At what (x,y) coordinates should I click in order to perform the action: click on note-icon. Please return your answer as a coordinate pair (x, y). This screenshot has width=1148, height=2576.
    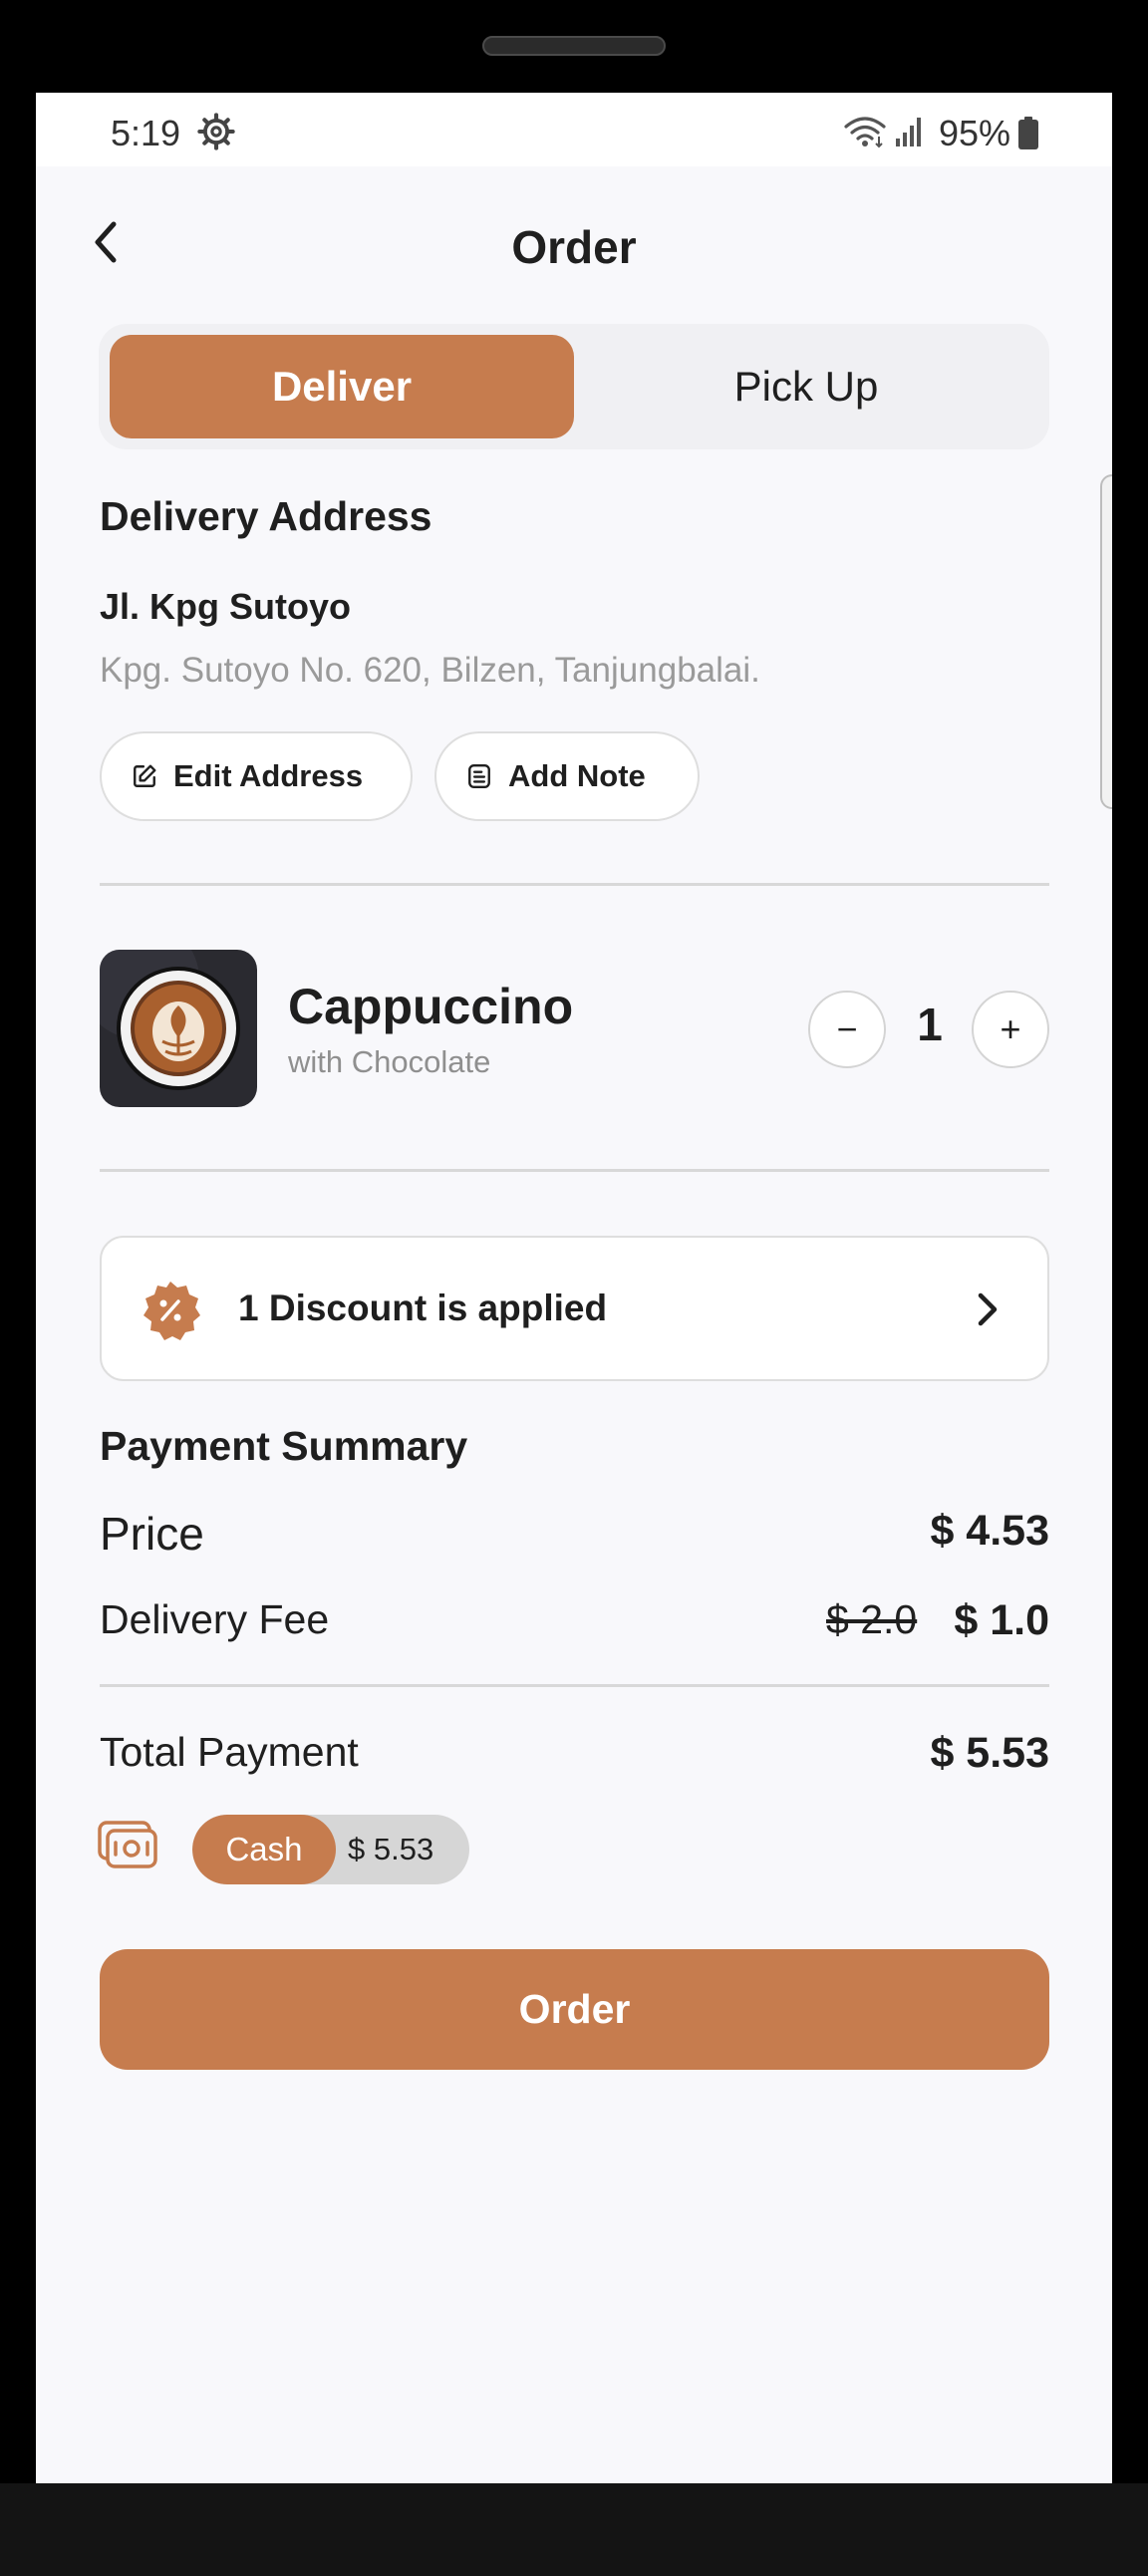
    Looking at the image, I should click on (479, 776).